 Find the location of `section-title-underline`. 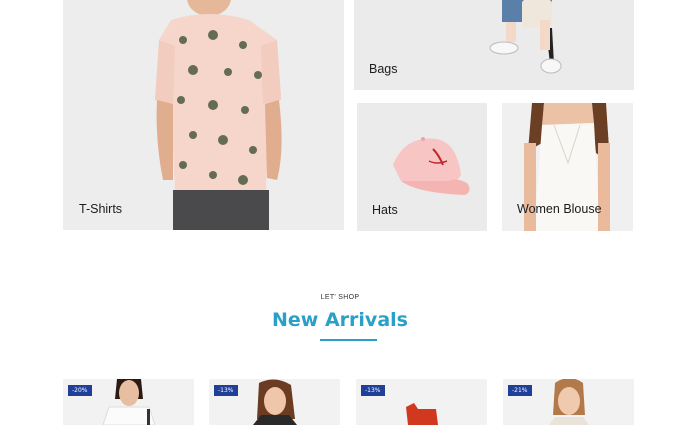

section-title-underline is located at coordinates (348, 340).